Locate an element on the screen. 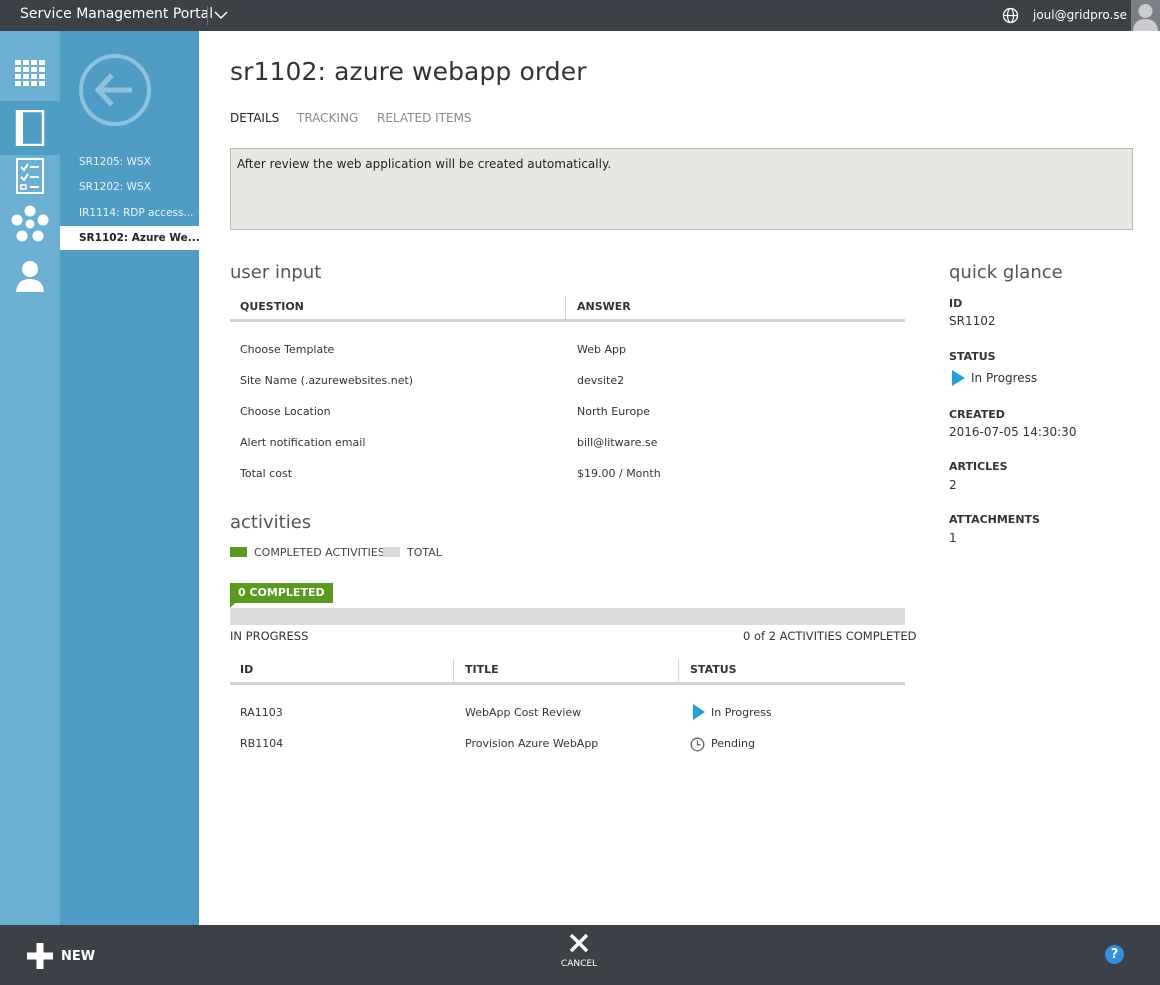  question-cell: Site Name (.azurewebsites.net) is located at coordinates (327, 380).